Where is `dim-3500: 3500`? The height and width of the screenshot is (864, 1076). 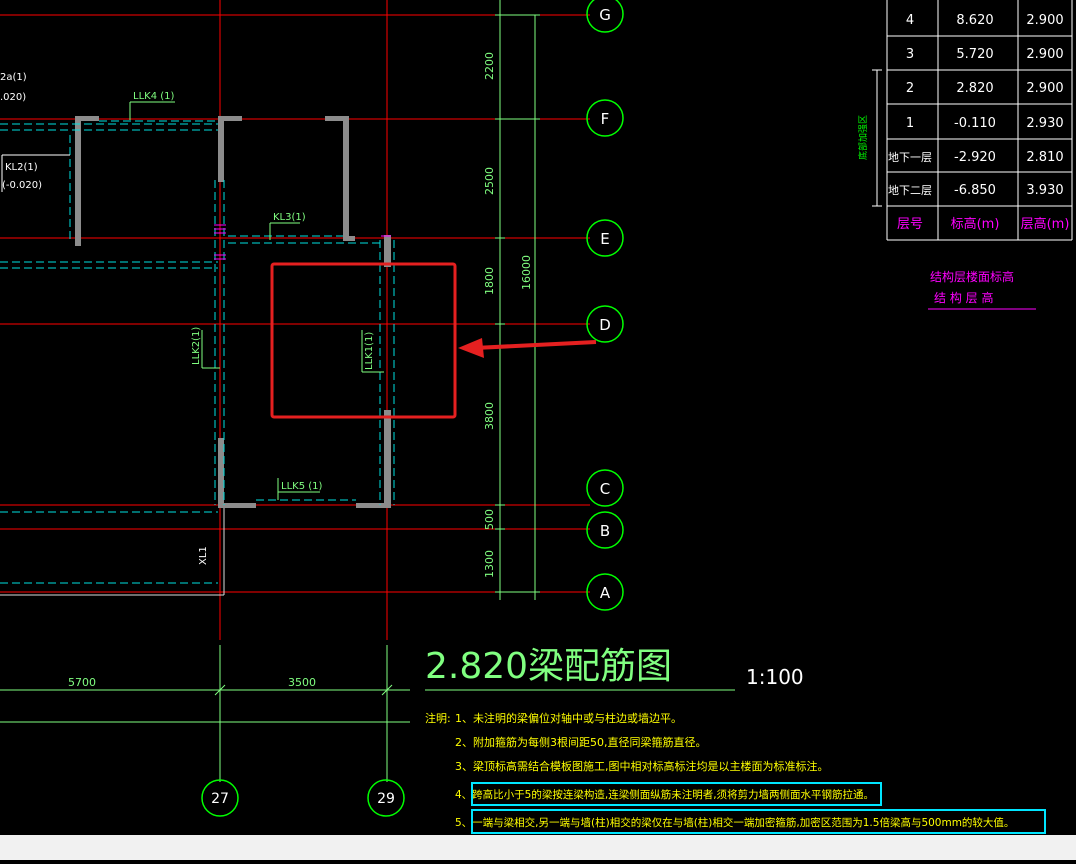 dim-3500: 3500 is located at coordinates (302, 682).